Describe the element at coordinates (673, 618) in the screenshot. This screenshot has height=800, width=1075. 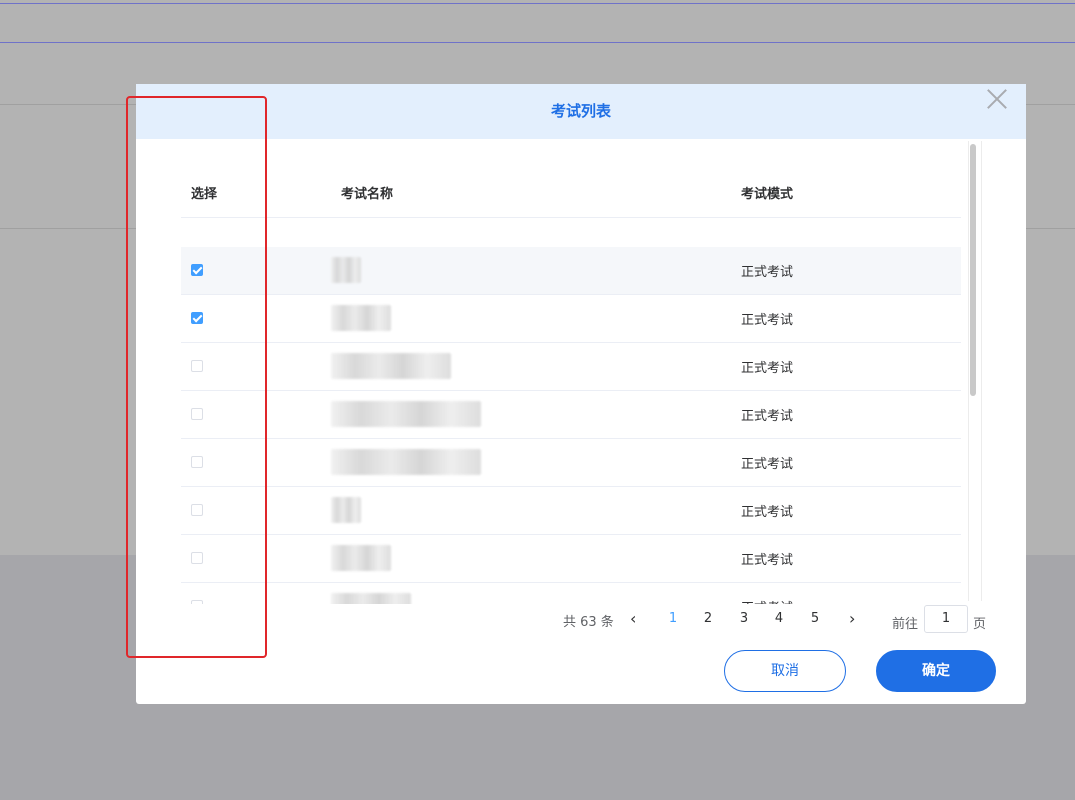
I see `page-1: 1` at that location.